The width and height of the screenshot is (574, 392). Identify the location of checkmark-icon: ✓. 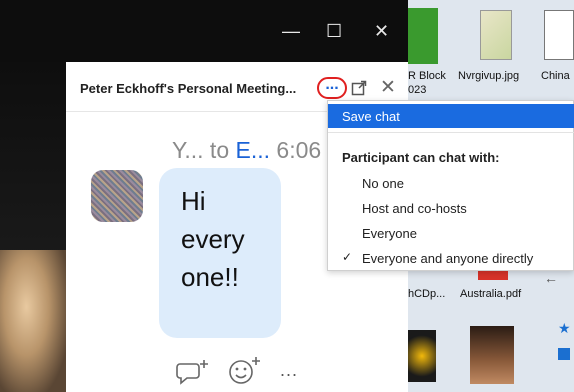
(347, 257).